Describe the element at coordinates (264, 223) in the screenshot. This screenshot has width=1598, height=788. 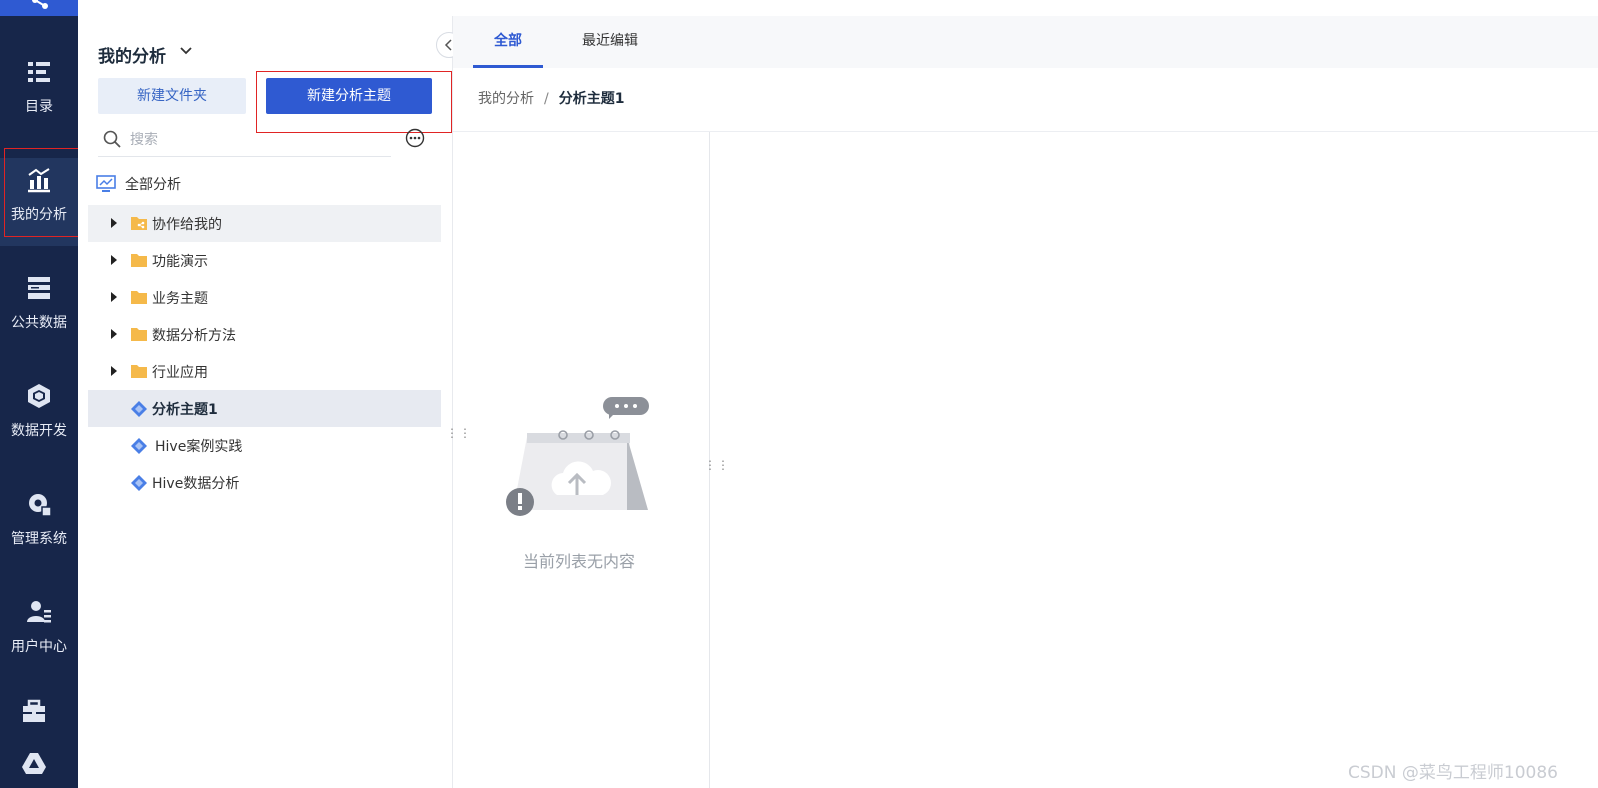
I see `tree-item-shared: 协作给我的` at that location.